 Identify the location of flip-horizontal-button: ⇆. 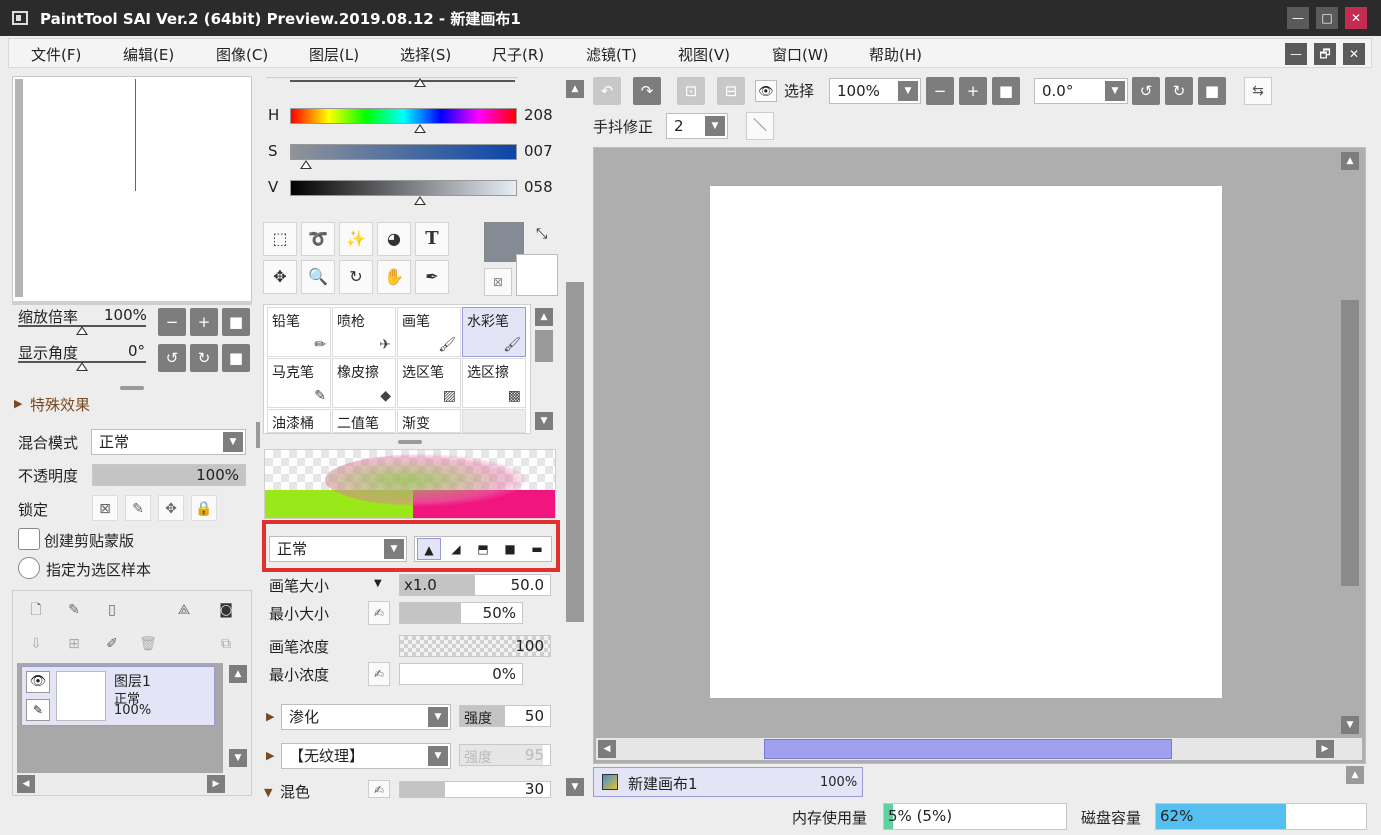
(1258, 91).